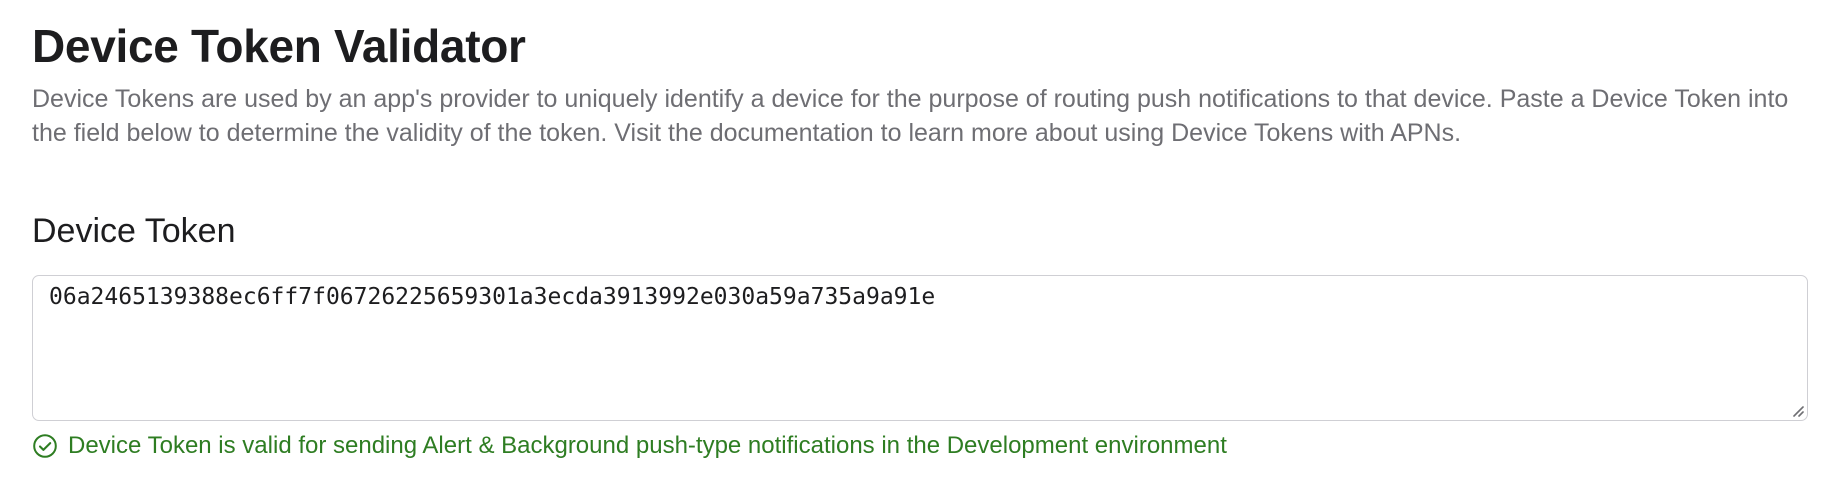 This screenshot has width=1832, height=480. What do you see at coordinates (279, 46) in the screenshot?
I see `page-title: Device Token Validator` at bounding box center [279, 46].